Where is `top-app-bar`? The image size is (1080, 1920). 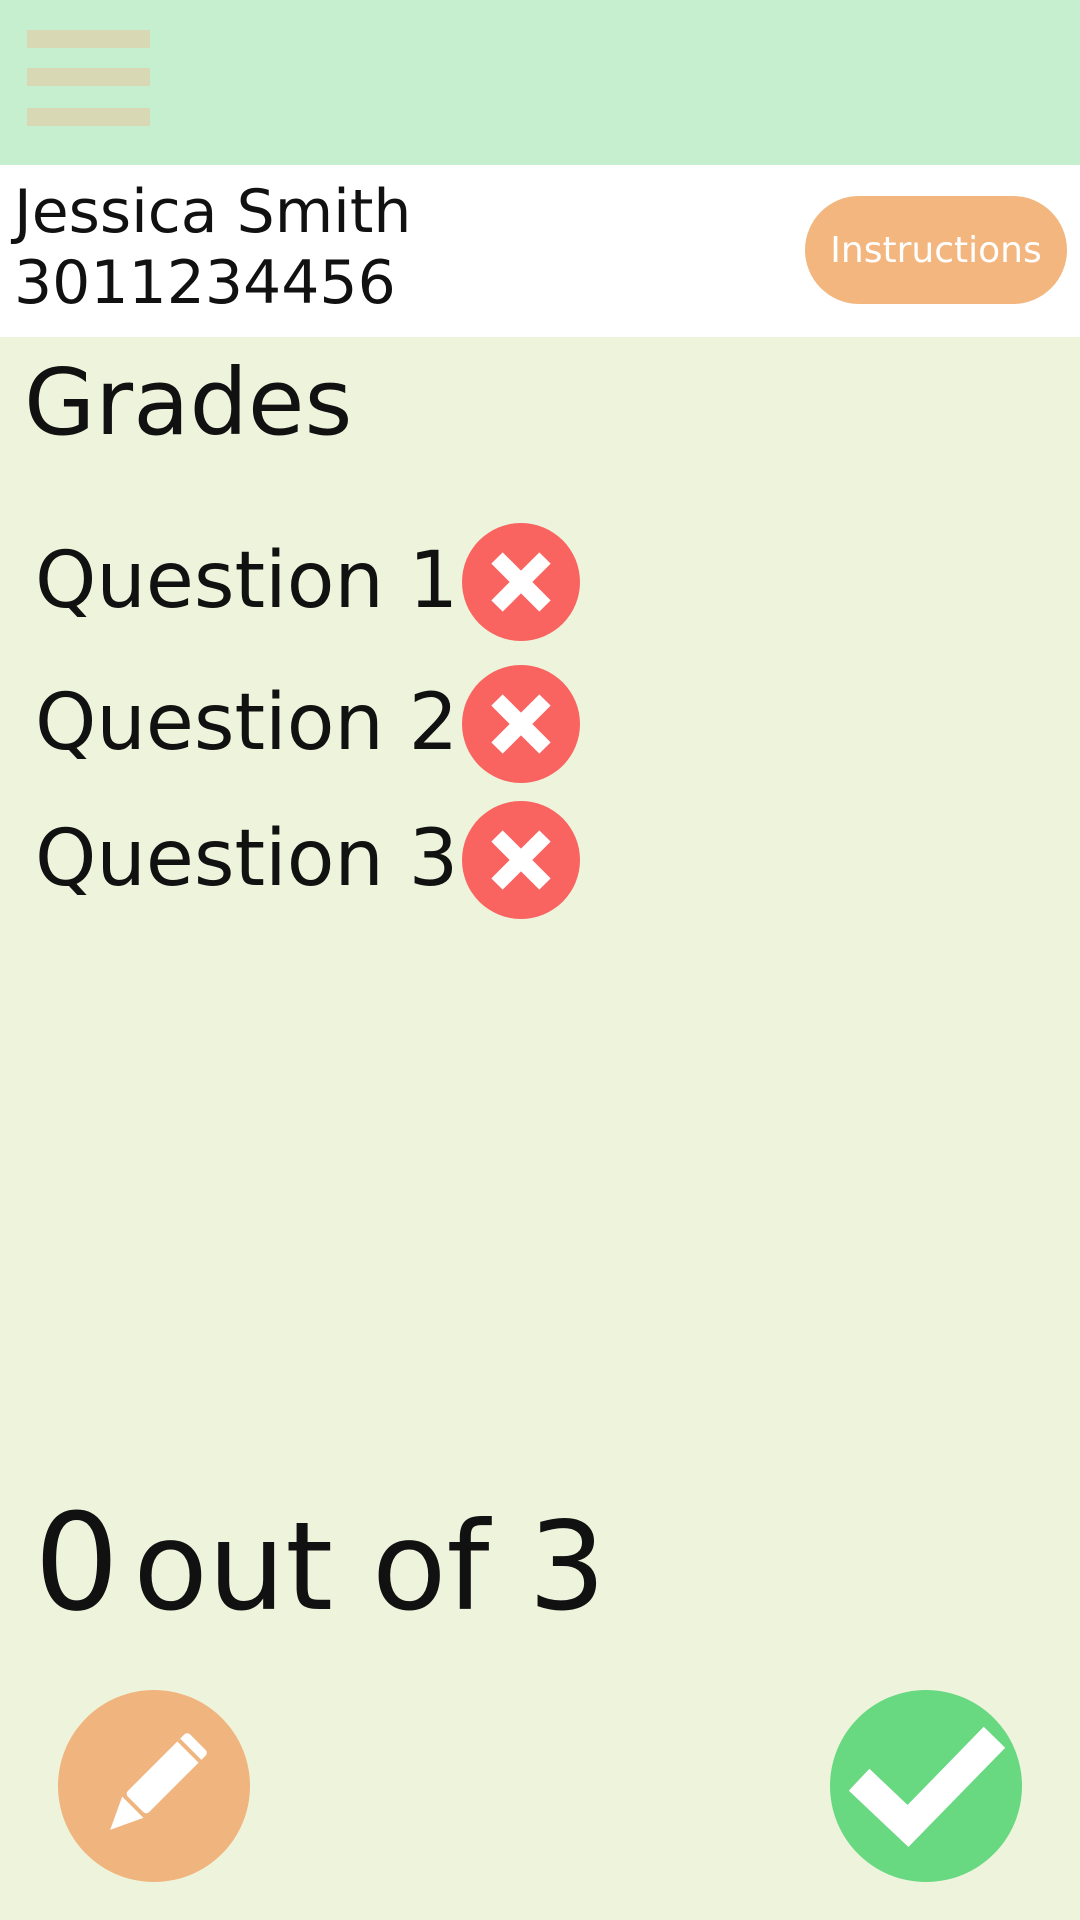 top-app-bar is located at coordinates (540, 82).